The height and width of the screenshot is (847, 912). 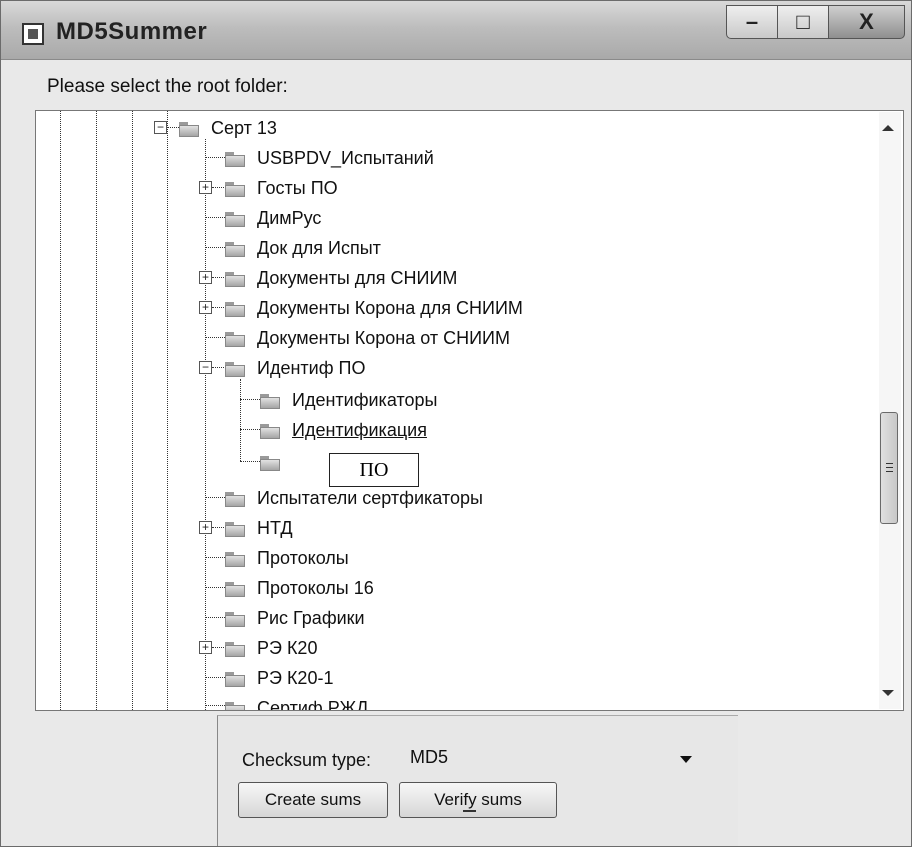 What do you see at coordinates (370, 497) in the screenshot?
I see `tree-node-label: Испытатели сертфикаторы` at bounding box center [370, 497].